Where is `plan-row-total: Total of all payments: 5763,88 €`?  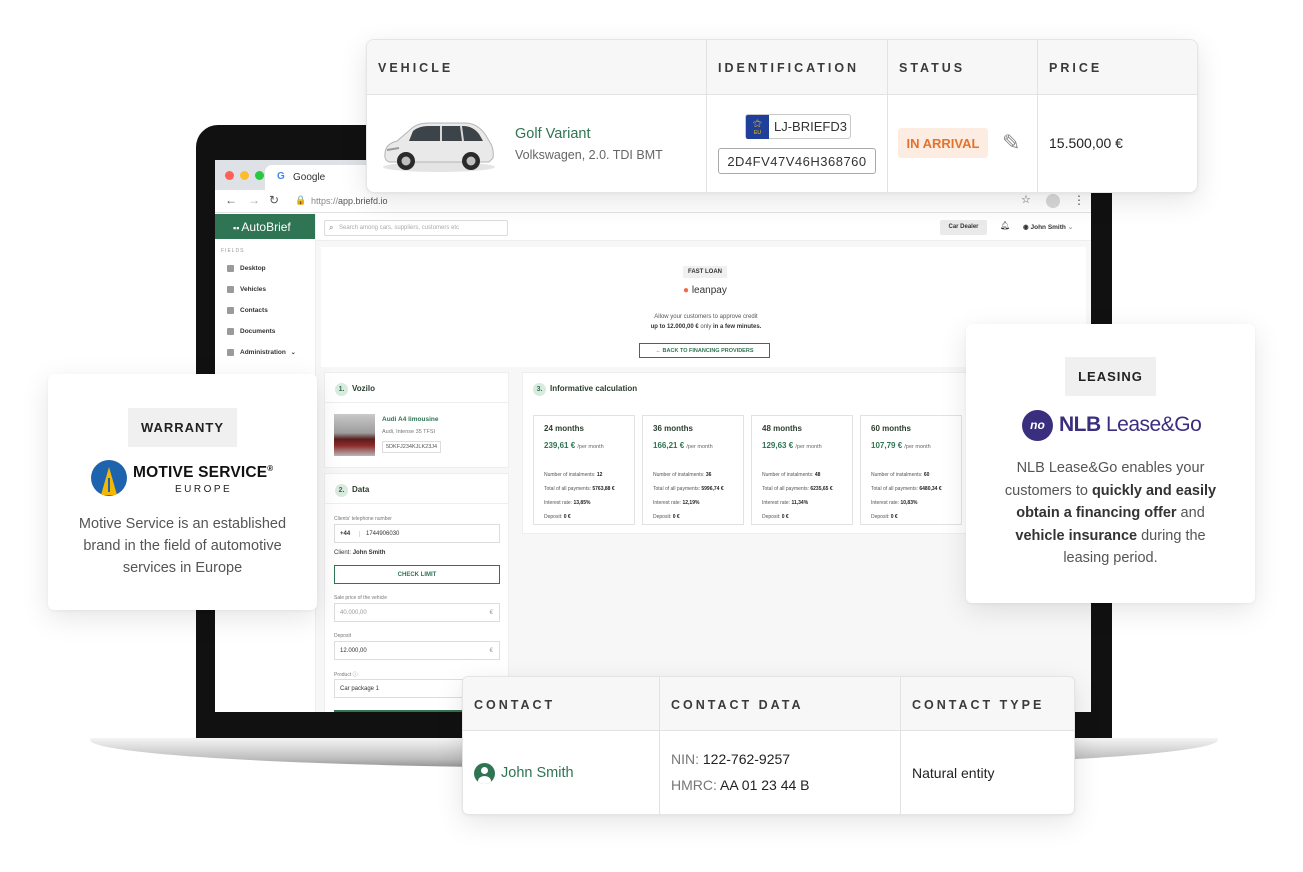
plan-row-total: Total of all payments: 5763,88 € is located at coordinates (579, 489).